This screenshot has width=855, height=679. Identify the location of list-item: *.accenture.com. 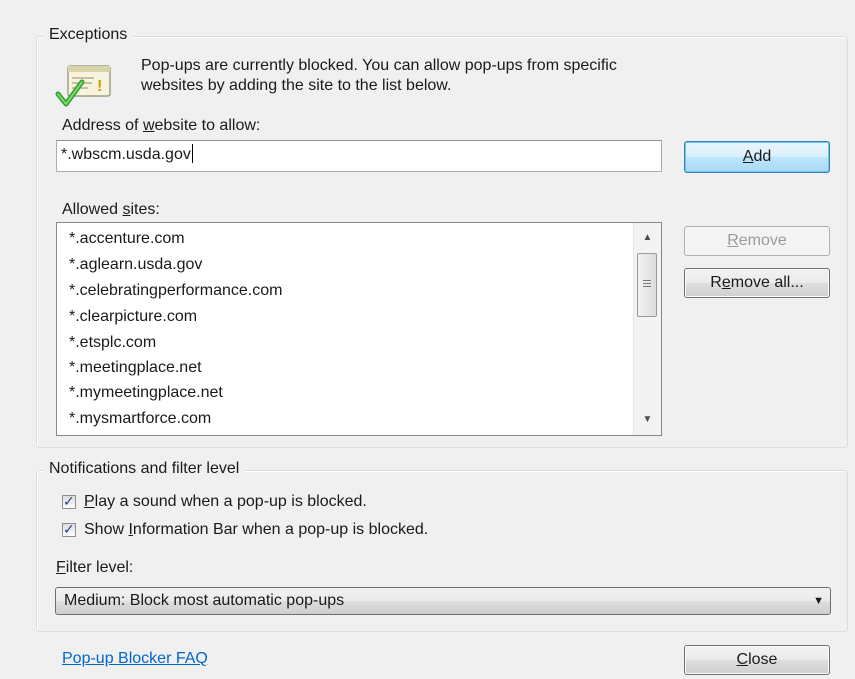
(127, 239).